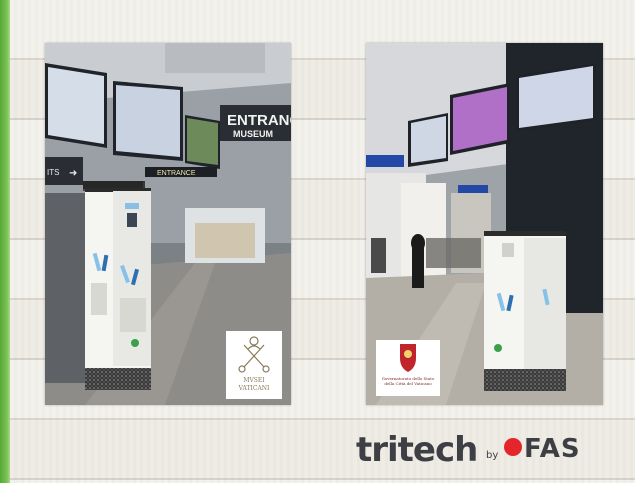 Image resolution: width=635 pixels, height=483 pixels. What do you see at coordinates (408, 358) in the screenshot?
I see `coat-of-arms-icon` at bounding box center [408, 358].